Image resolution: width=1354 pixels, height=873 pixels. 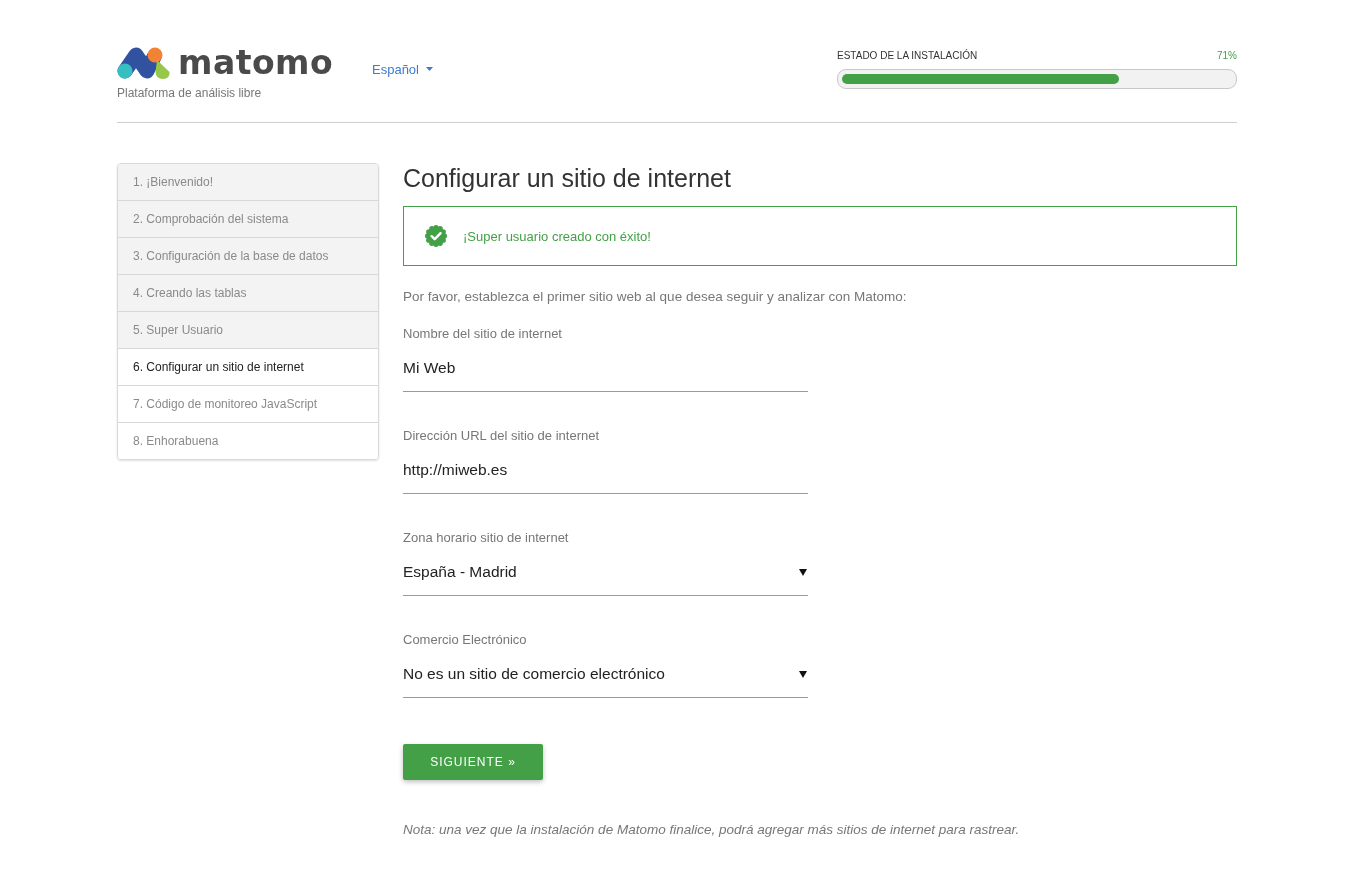 What do you see at coordinates (256, 63) in the screenshot?
I see `logo-wordmark: matomo` at bounding box center [256, 63].